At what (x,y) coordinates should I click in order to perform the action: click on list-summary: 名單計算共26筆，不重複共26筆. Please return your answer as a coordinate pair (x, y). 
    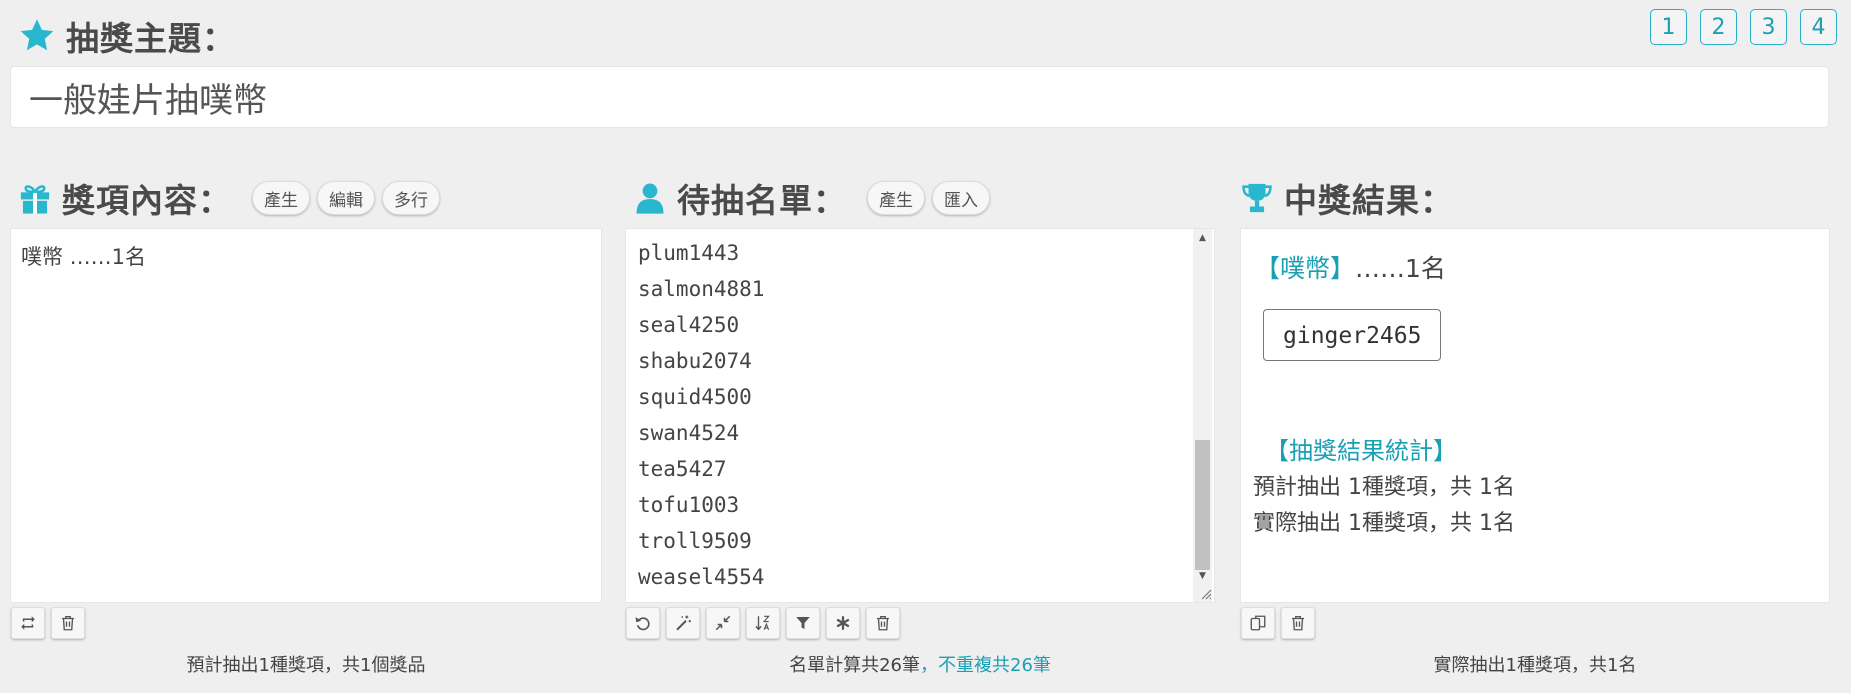
    Looking at the image, I should click on (920, 664).